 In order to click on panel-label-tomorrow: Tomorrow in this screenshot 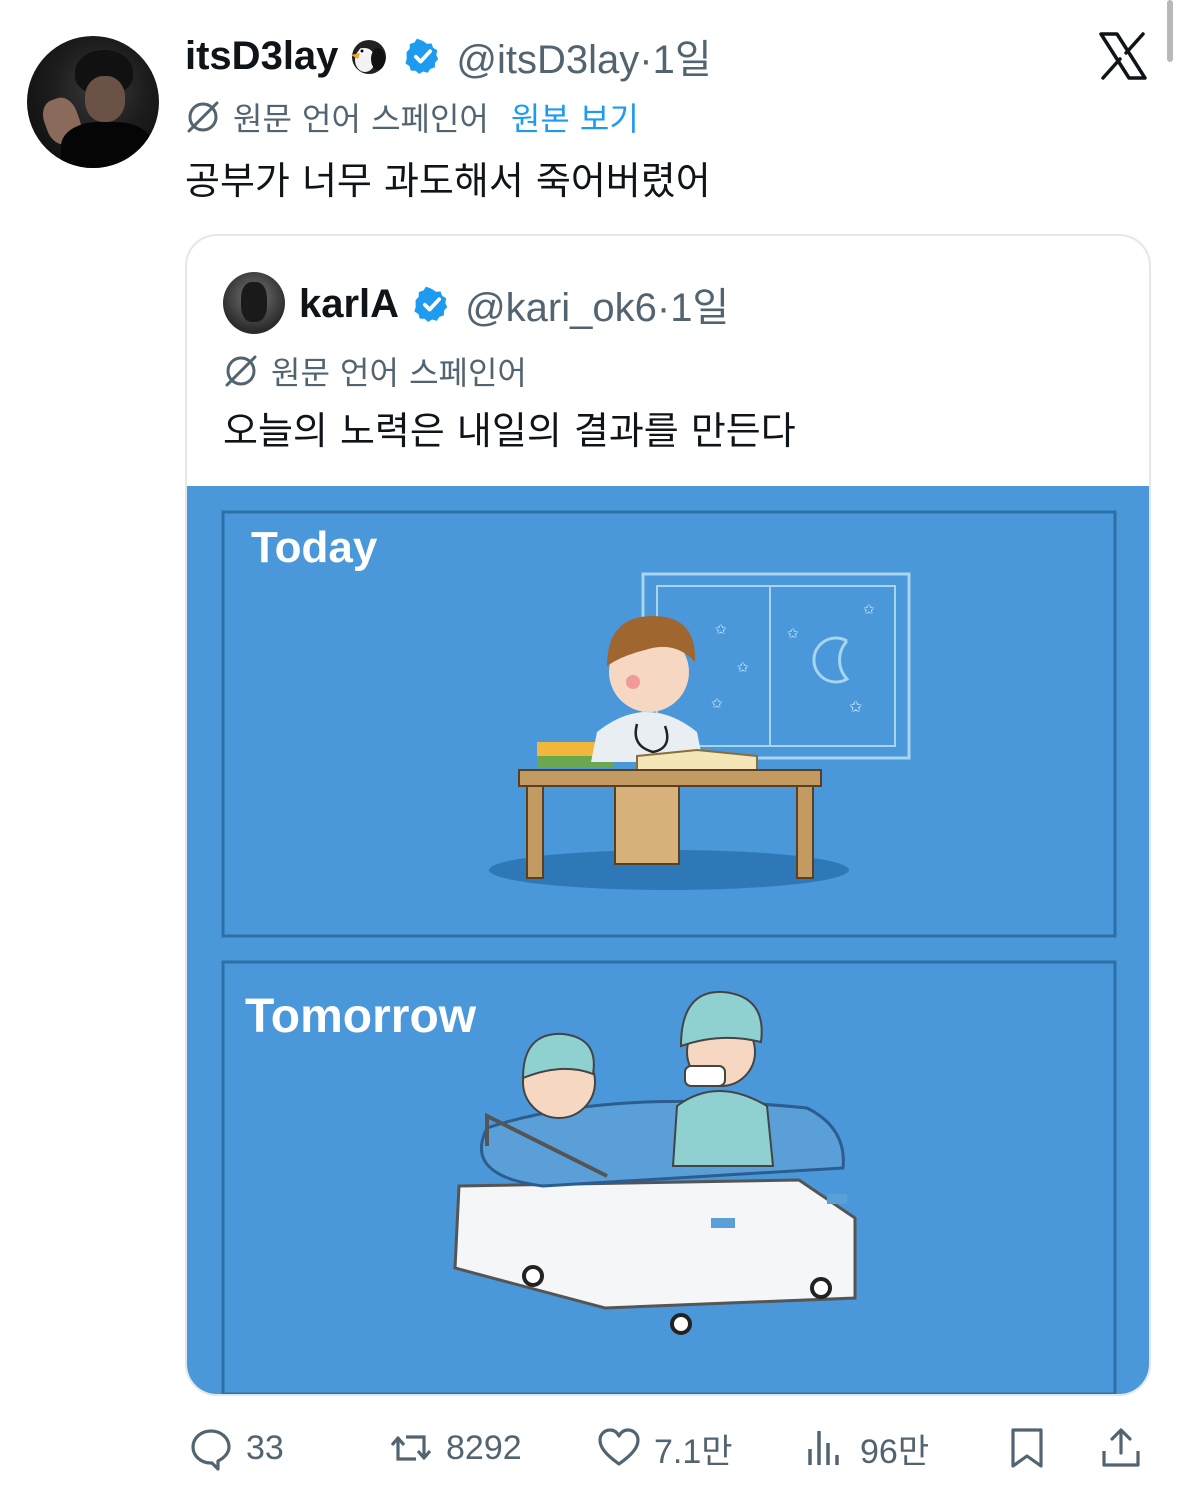, I will do `click(361, 1016)`.